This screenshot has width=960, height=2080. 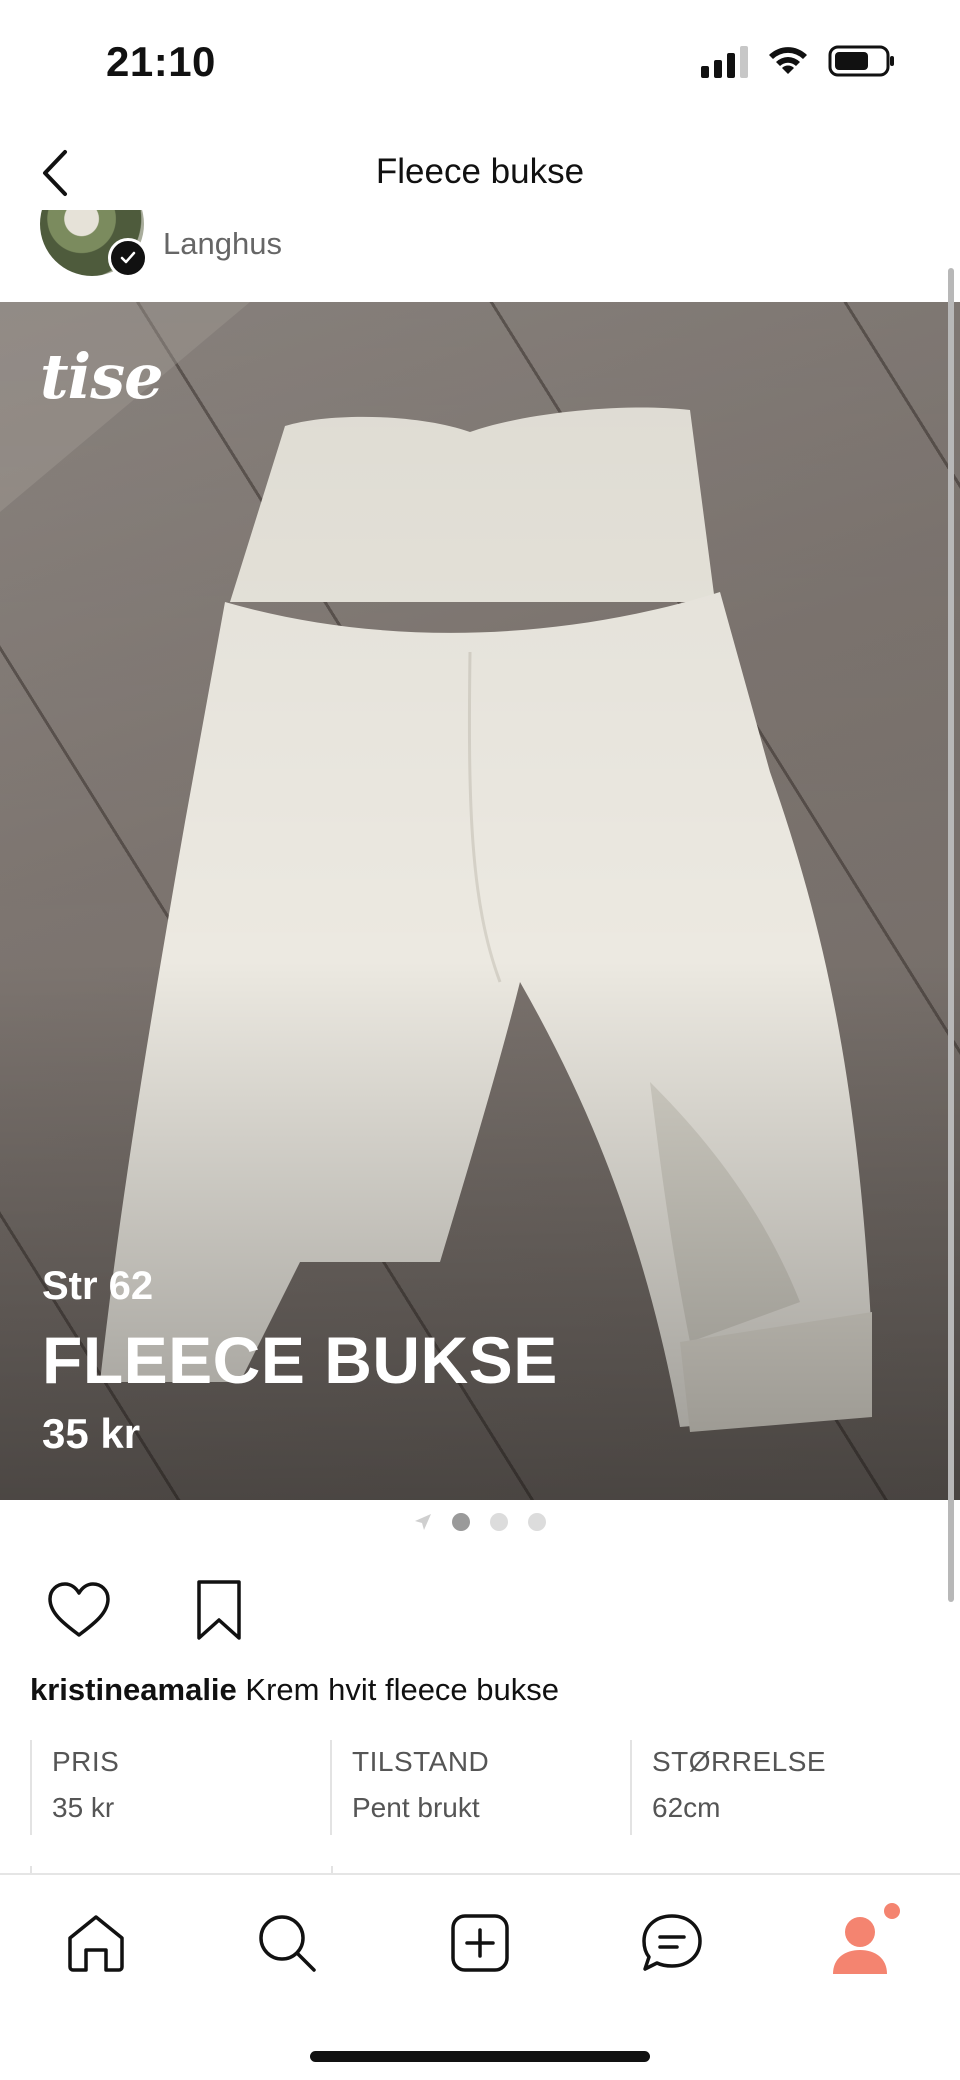 I want to click on location-arrow-icon, so click(x=423, y=1522).